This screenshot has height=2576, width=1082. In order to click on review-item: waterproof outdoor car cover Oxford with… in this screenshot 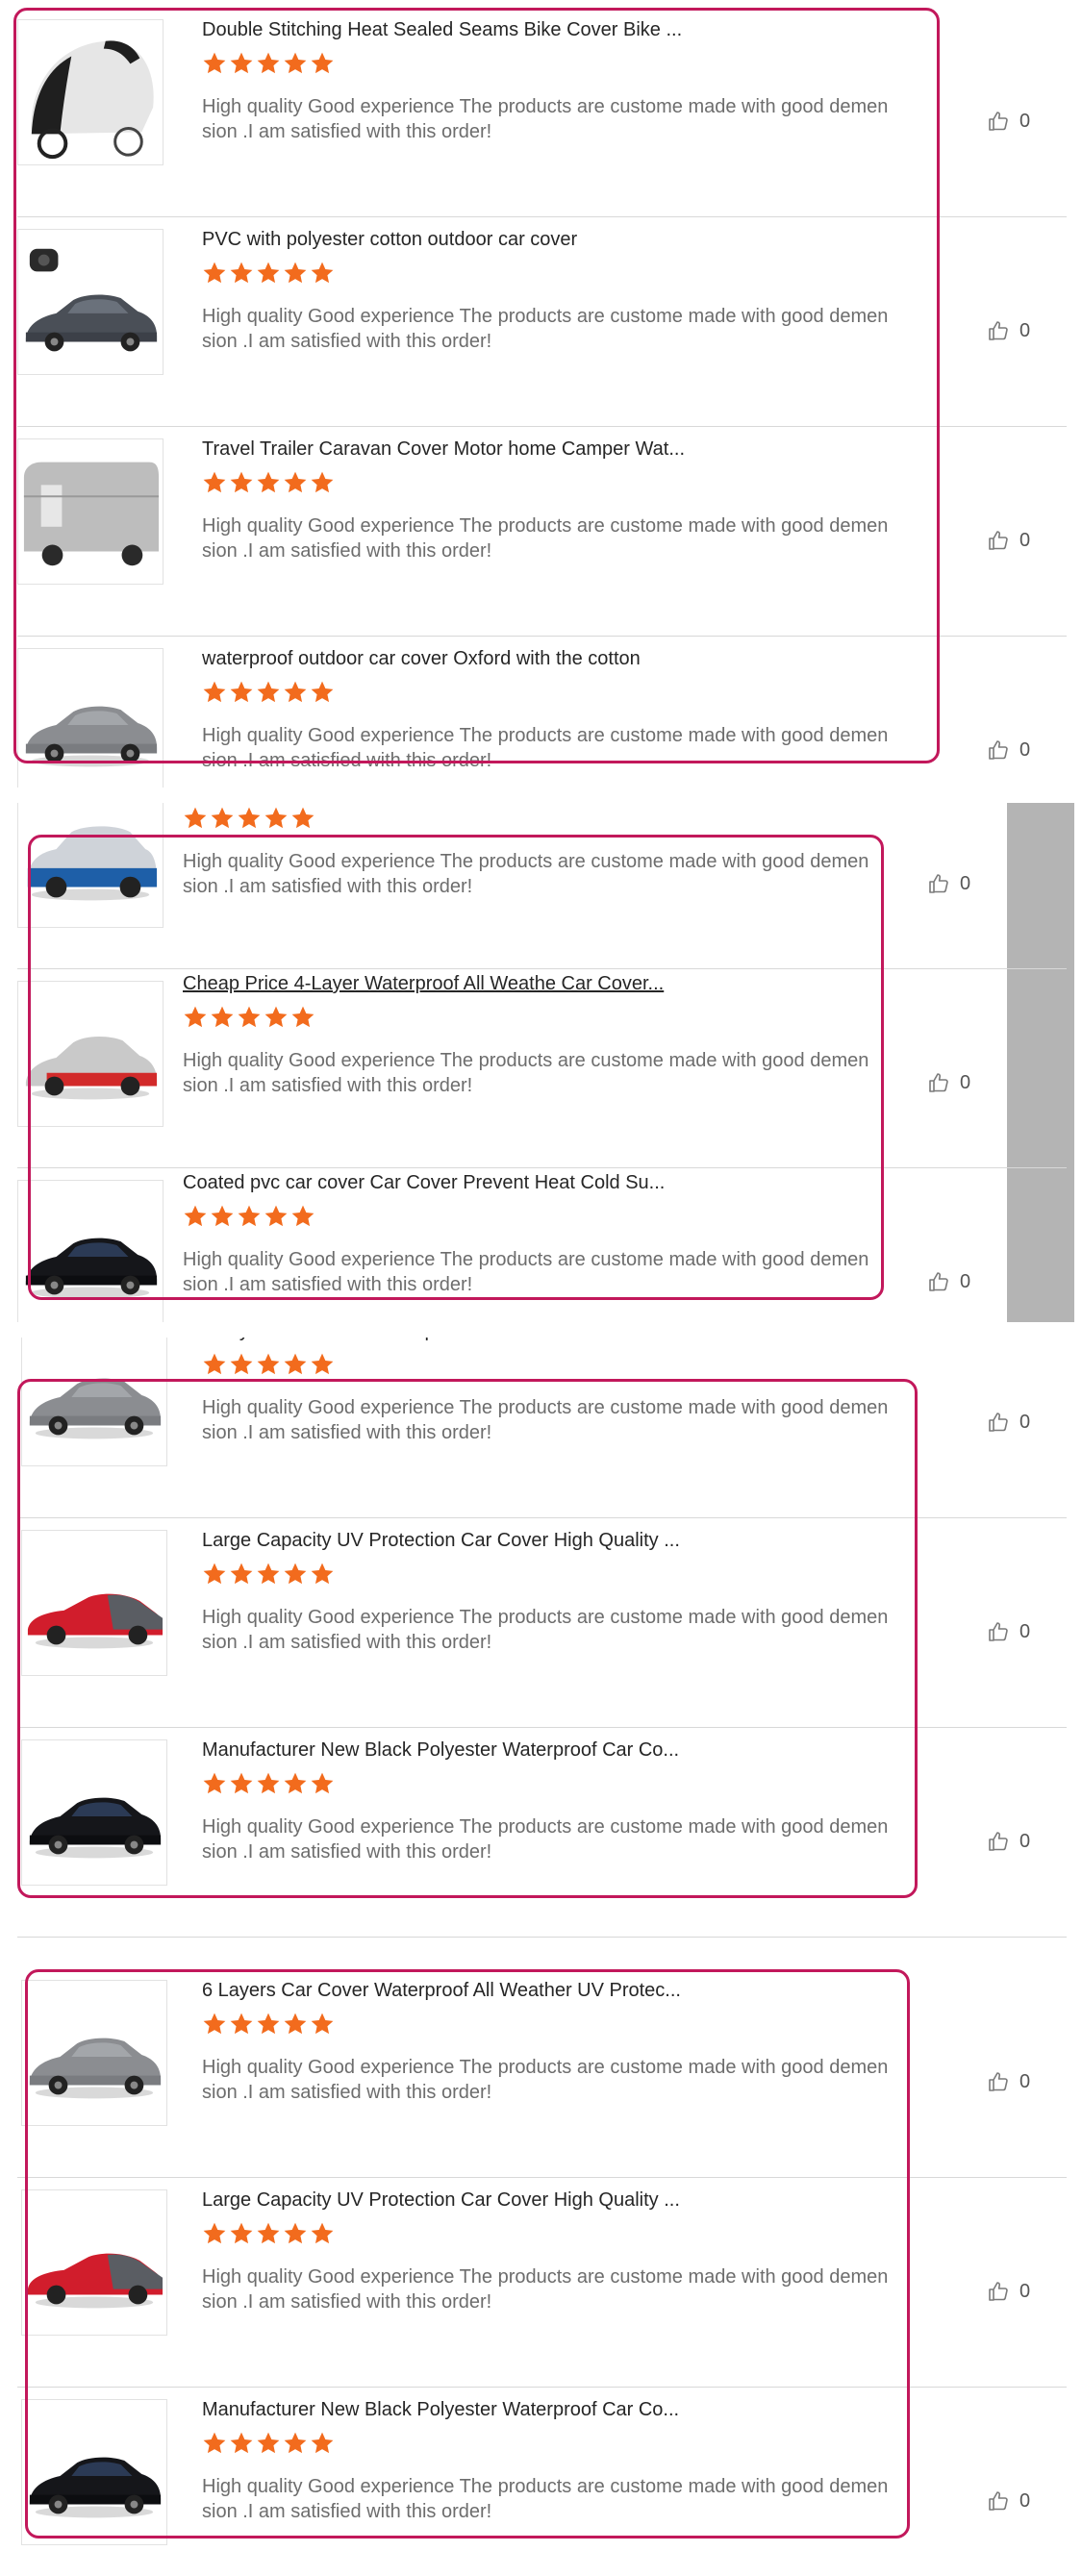, I will do `click(543, 712)`.